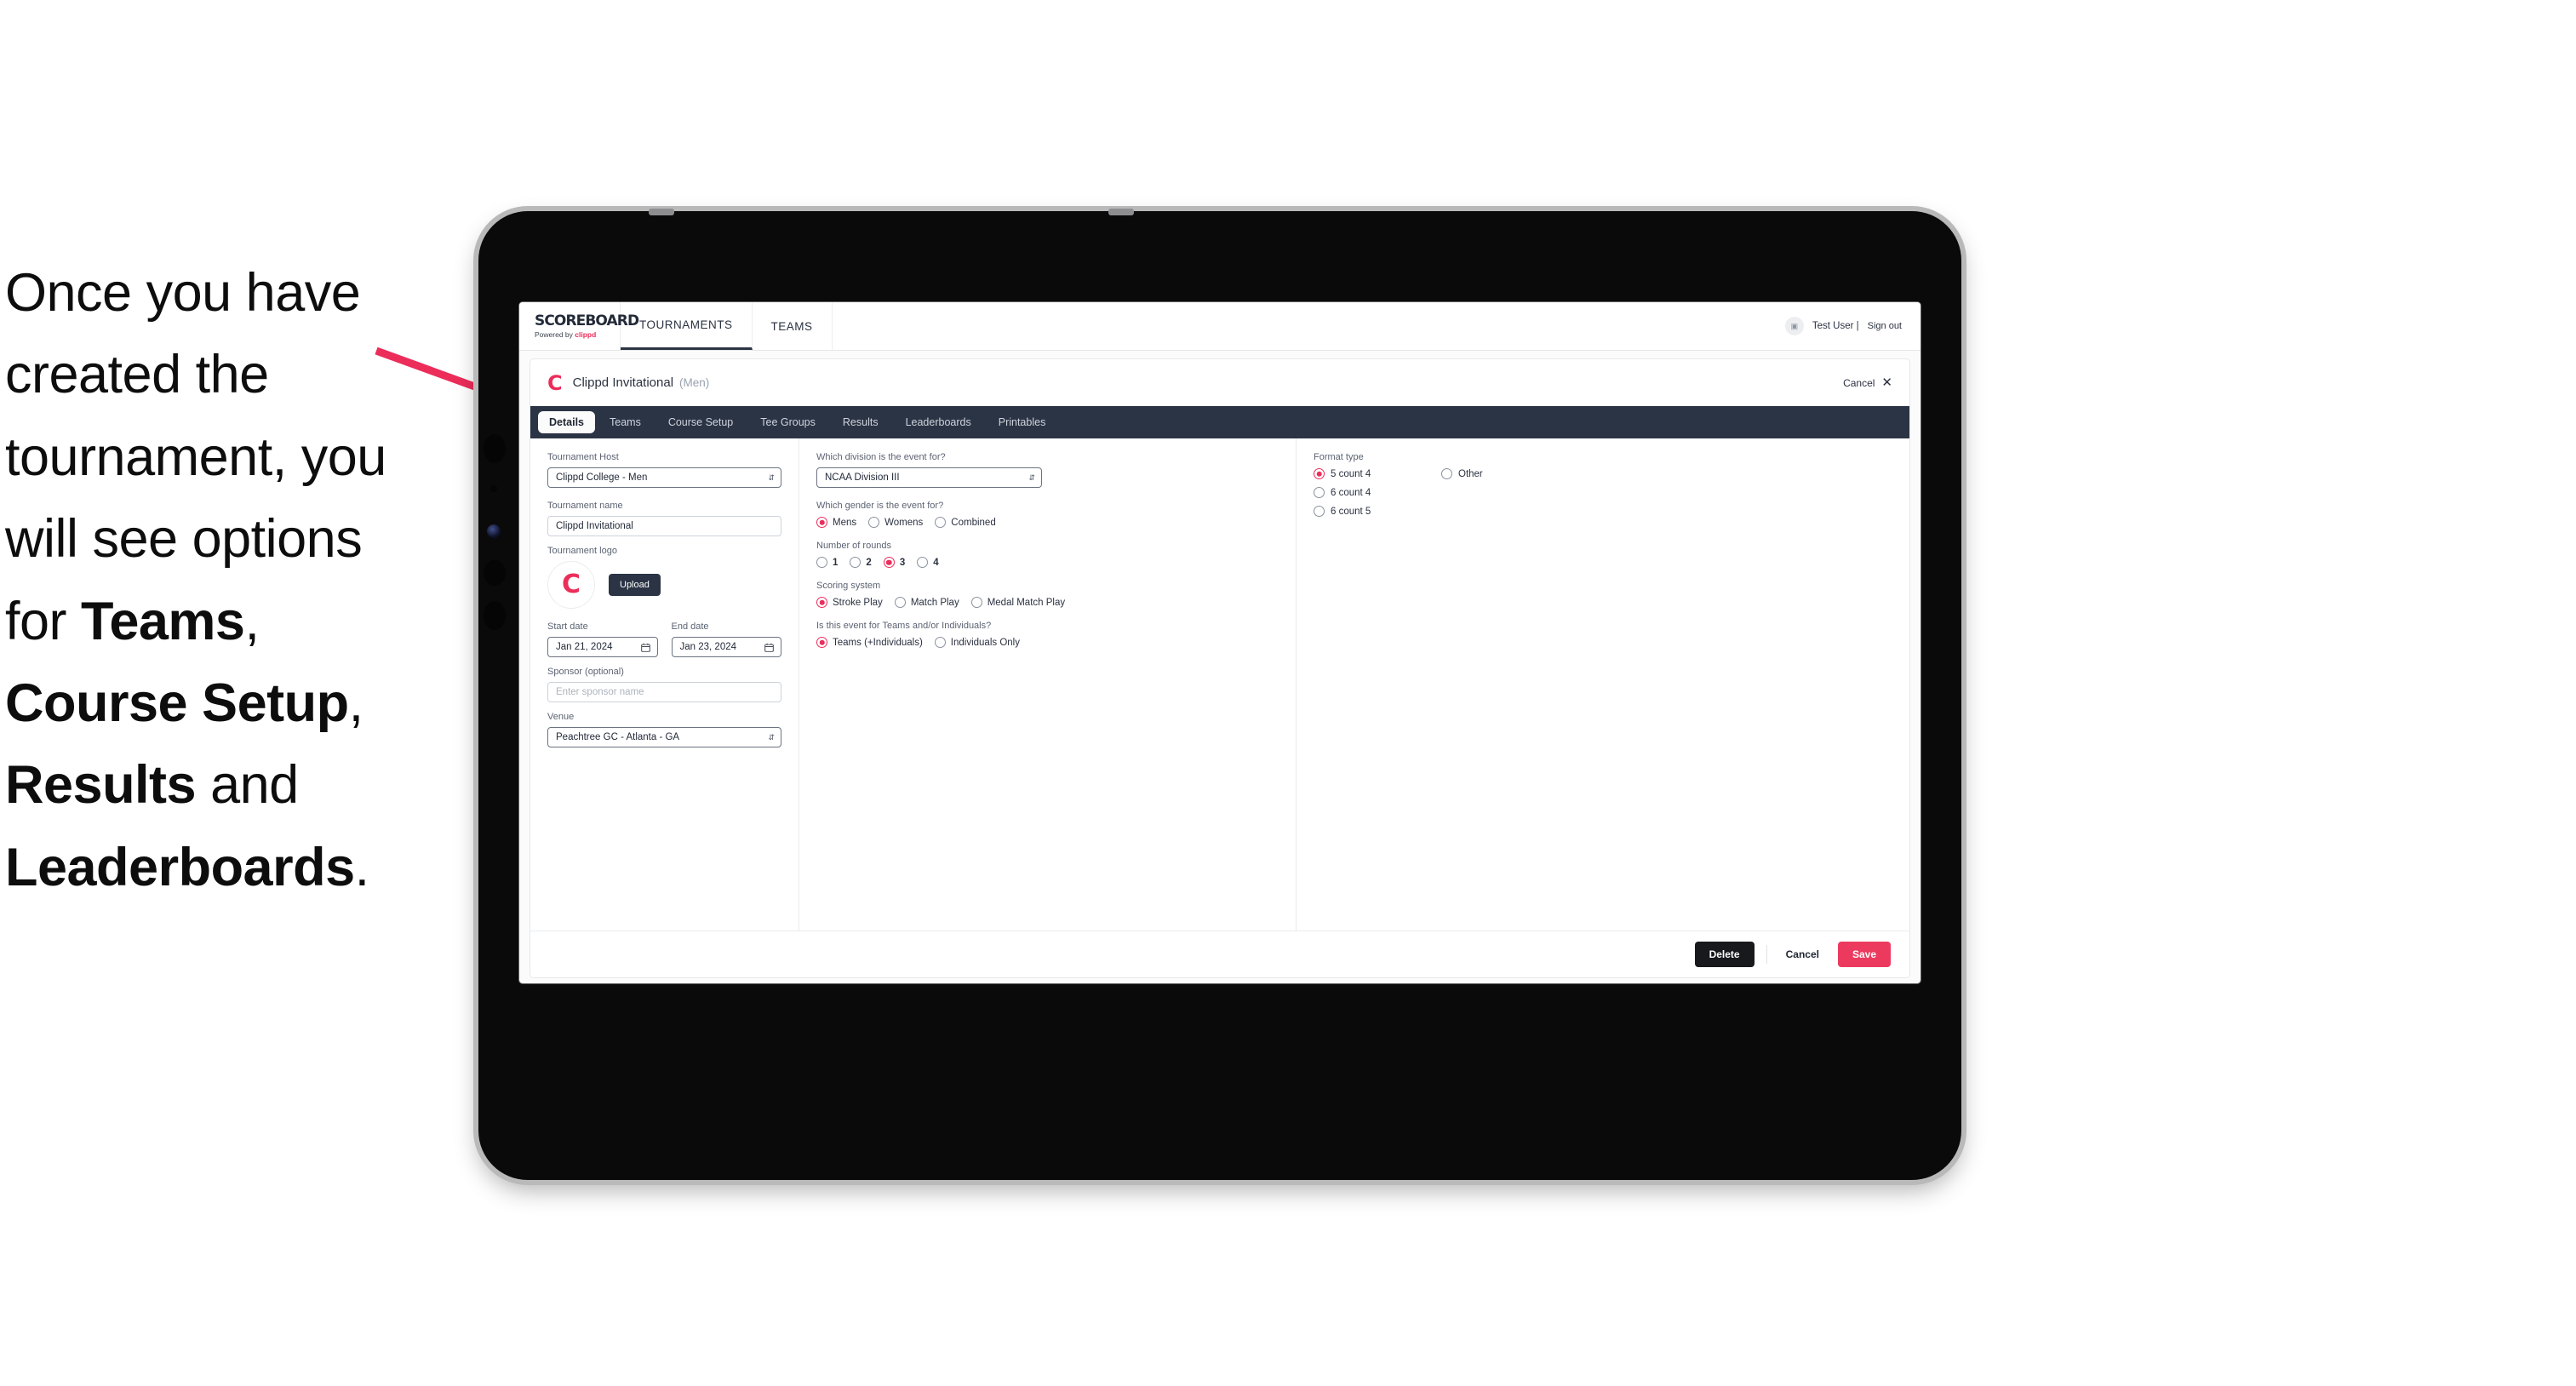 This screenshot has width=2576, height=1386. What do you see at coordinates (985, 642) in the screenshot?
I see `radio-individuals-only-label: Individuals Only` at bounding box center [985, 642].